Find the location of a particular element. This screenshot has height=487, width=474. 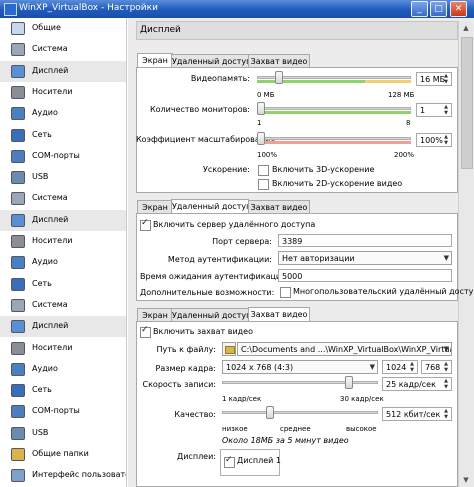

scale-factor-slider-handle is located at coordinates (261, 138).